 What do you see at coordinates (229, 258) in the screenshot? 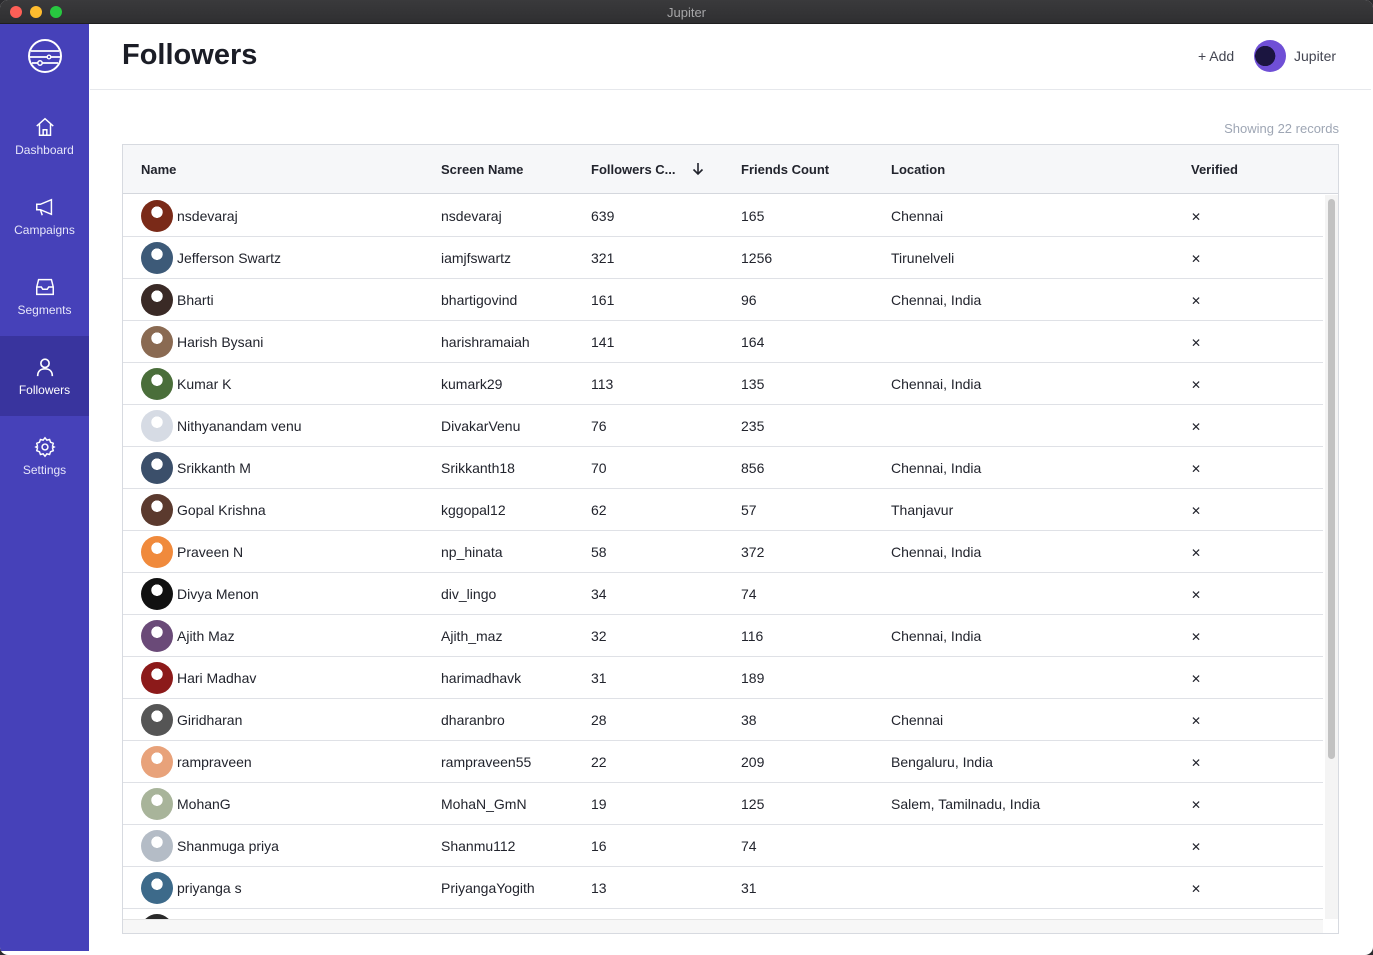
I see `cell-name: Jefferson Swartz` at bounding box center [229, 258].